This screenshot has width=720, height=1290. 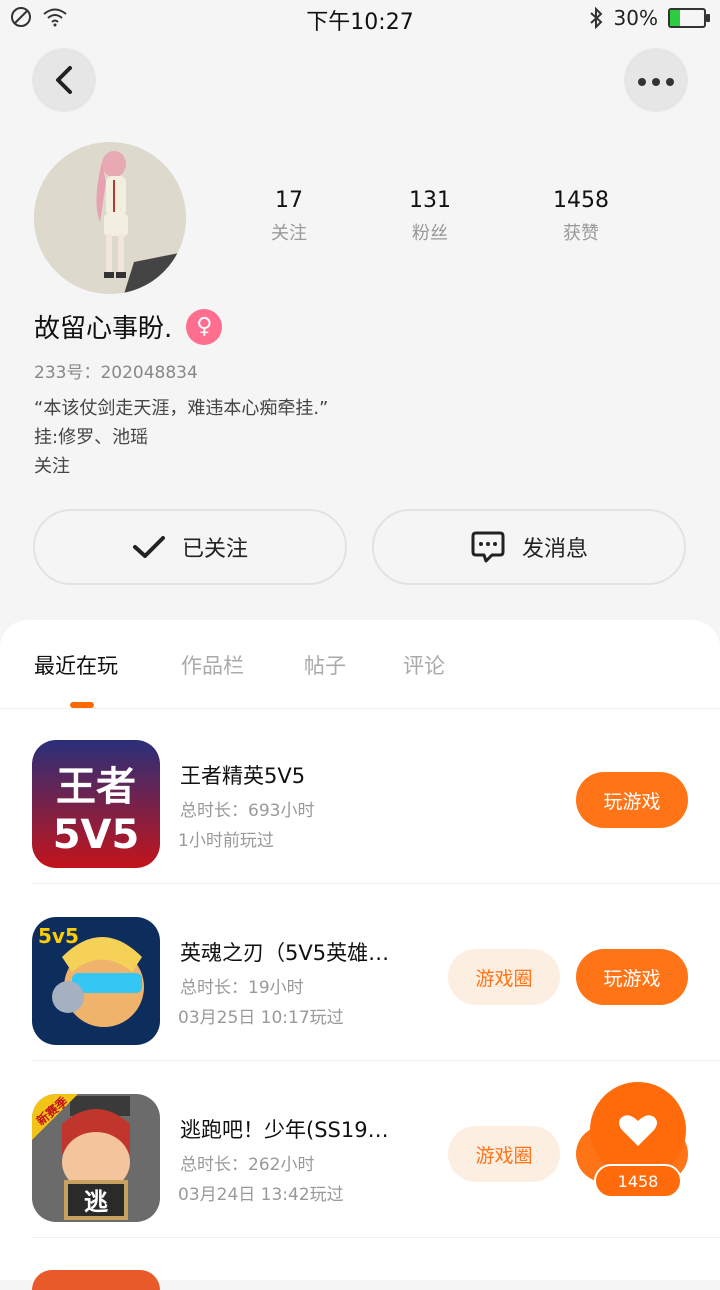 I want to click on stat-label: 关注, so click(x=289, y=233).